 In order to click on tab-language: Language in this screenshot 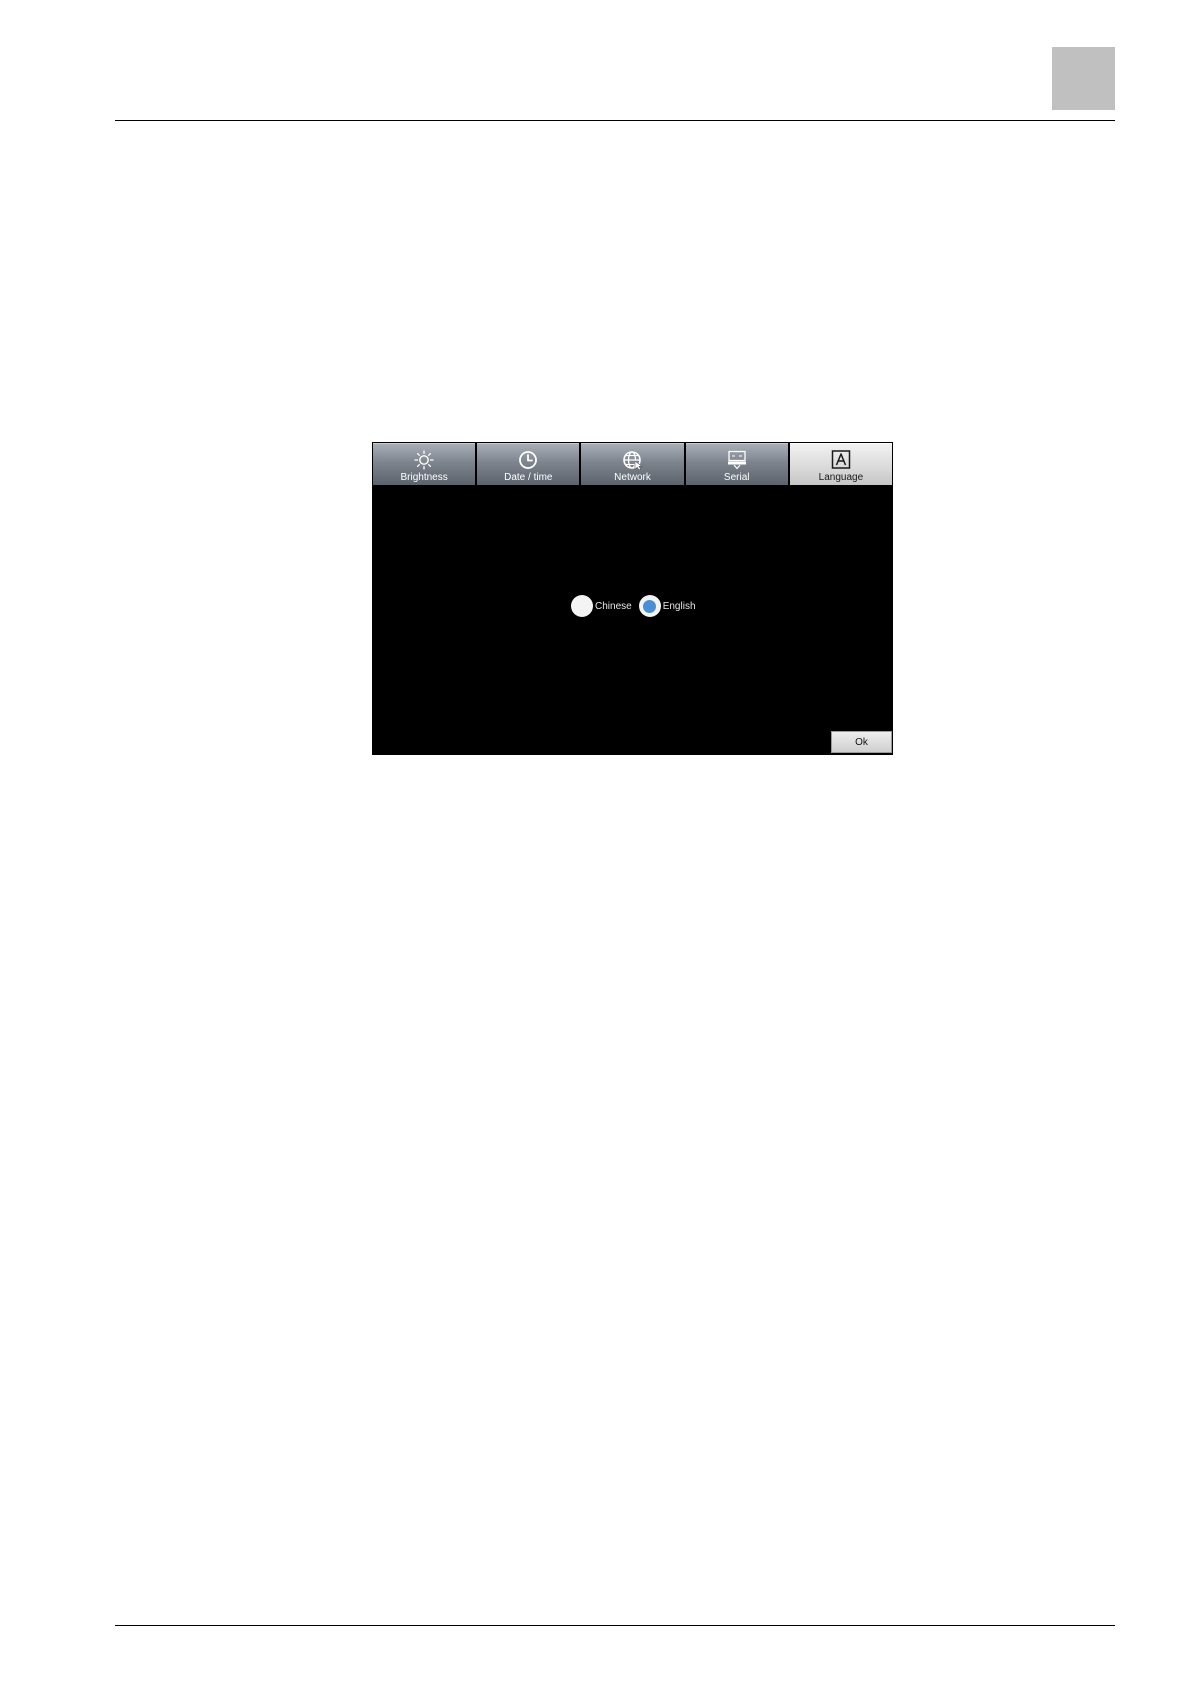, I will do `click(841, 464)`.